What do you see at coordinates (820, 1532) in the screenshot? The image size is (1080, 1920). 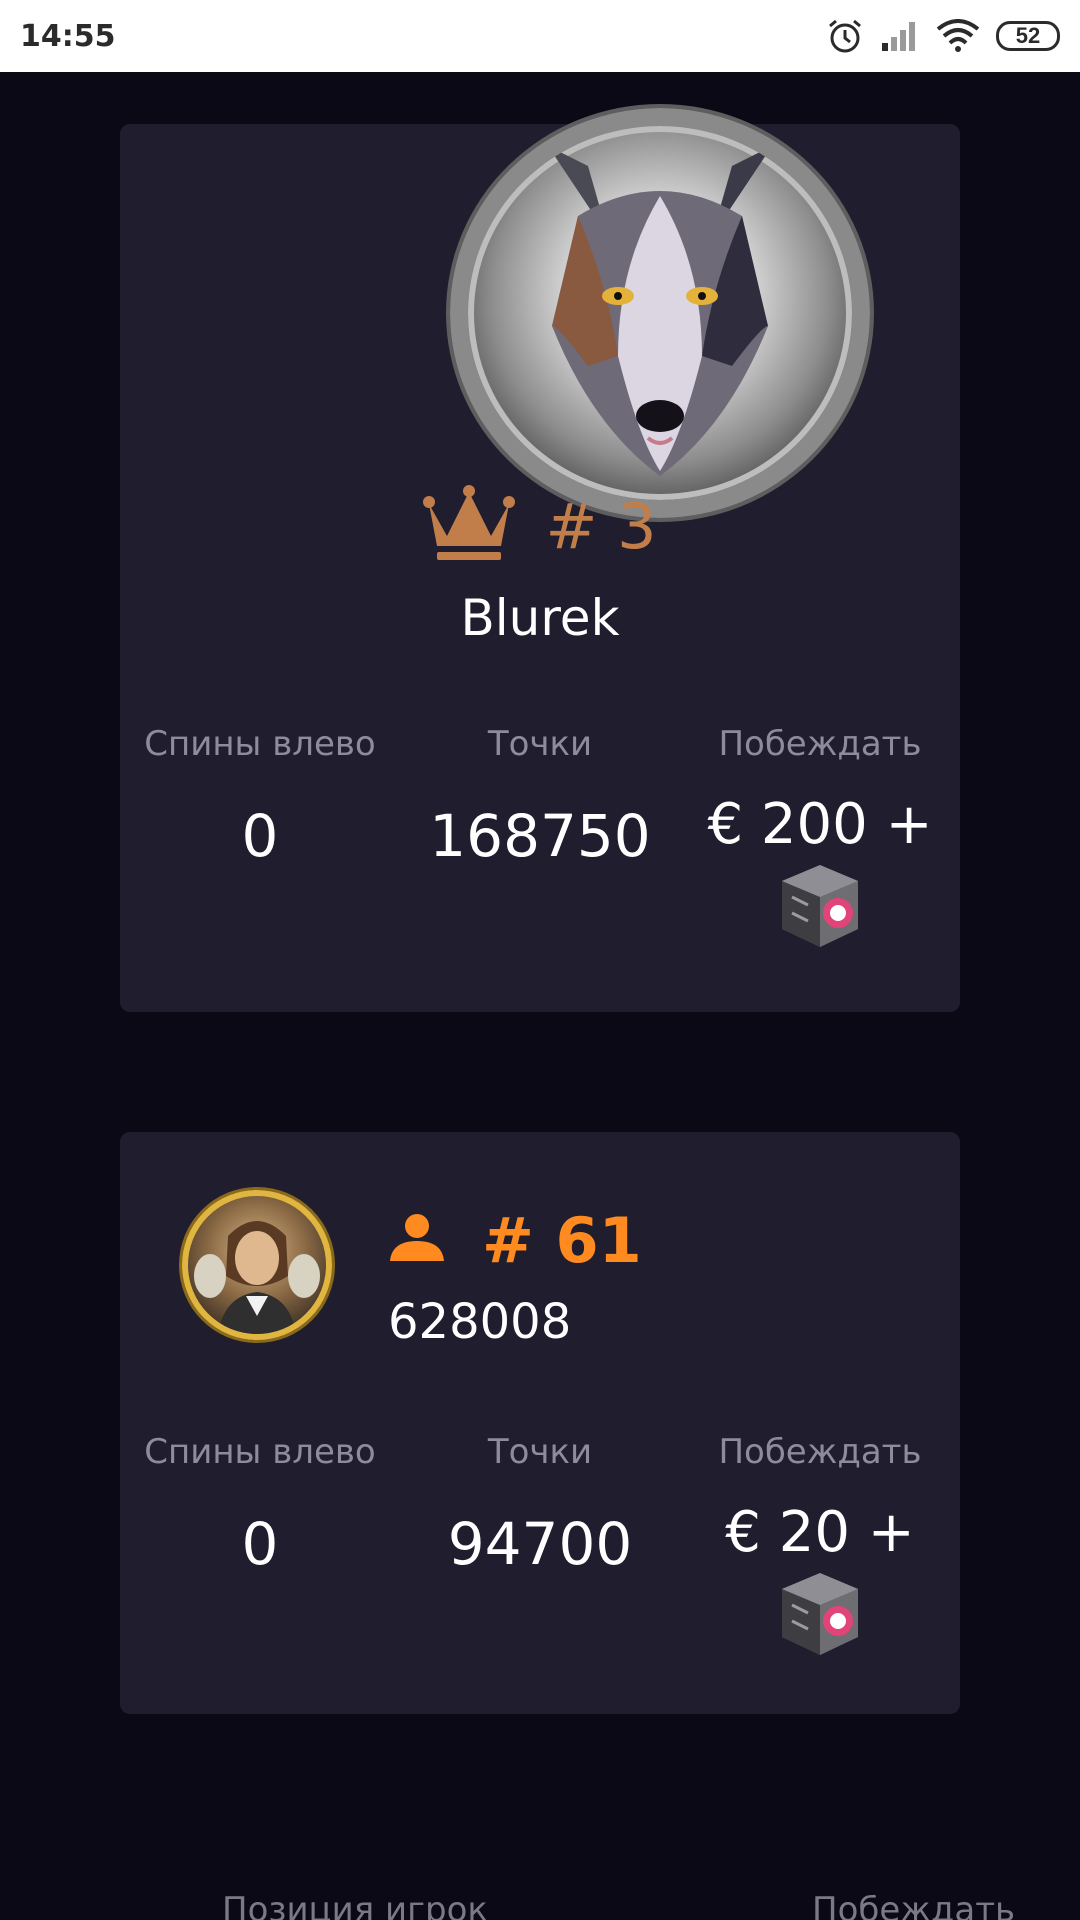 I see `win-value: € 20 +` at bounding box center [820, 1532].